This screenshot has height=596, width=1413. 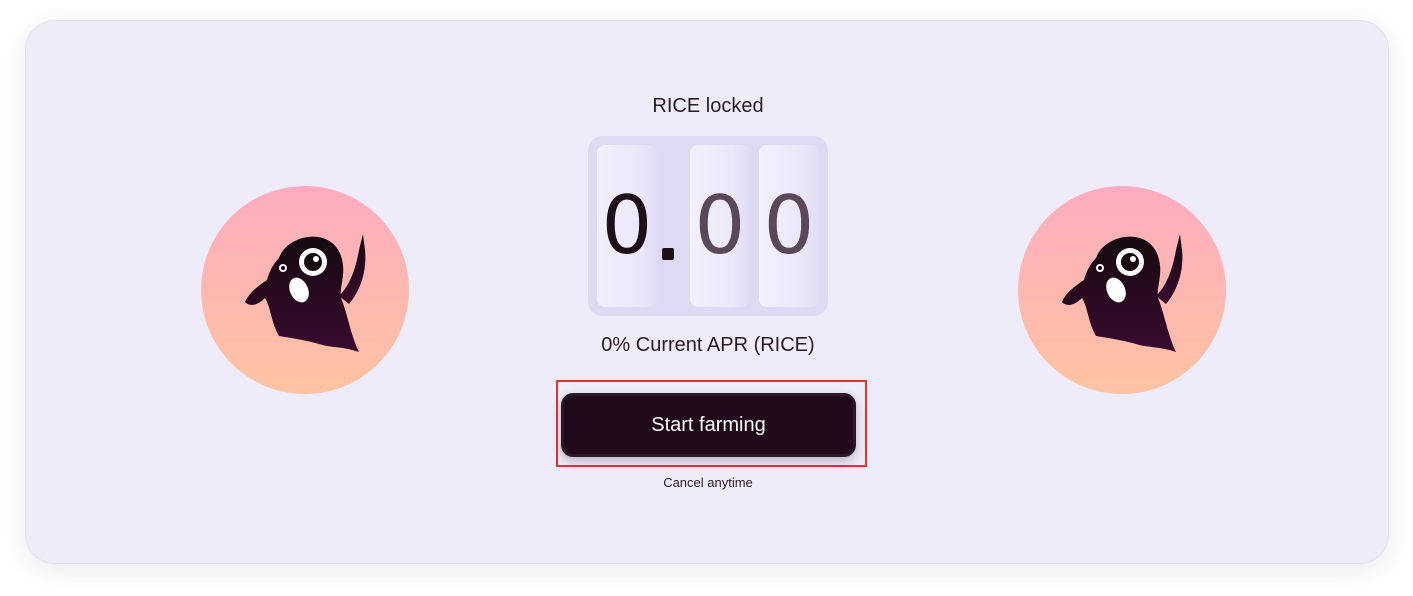 I want to click on rice-locked-label: RICE locked, so click(x=708, y=106).